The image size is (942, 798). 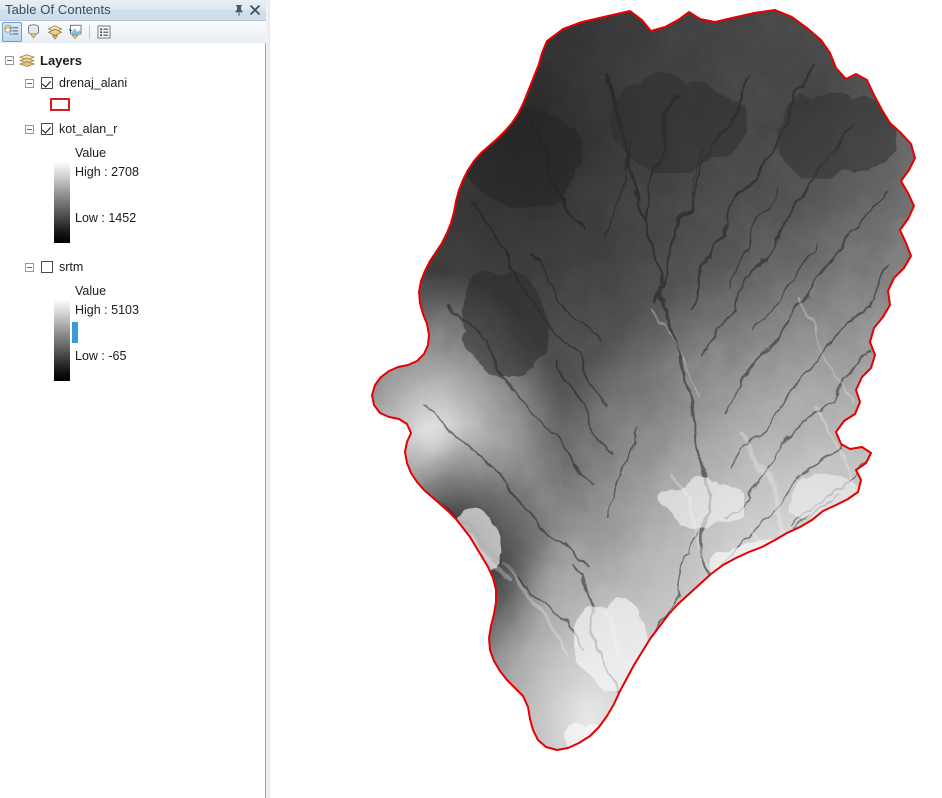 I want to click on layer-stack-icon, so click(x=27, y=60).